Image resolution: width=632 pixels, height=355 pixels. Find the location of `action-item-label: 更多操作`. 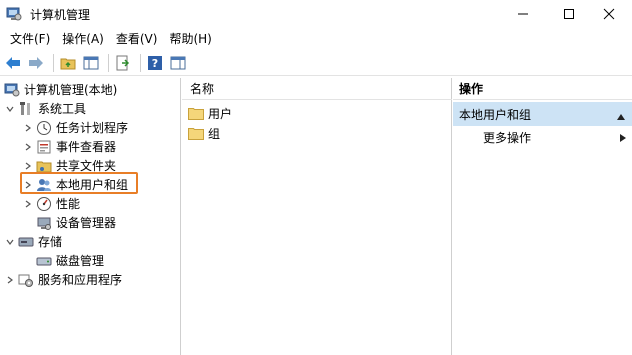

action-item-label: 更多操作 is located at coordinates (507, 137).